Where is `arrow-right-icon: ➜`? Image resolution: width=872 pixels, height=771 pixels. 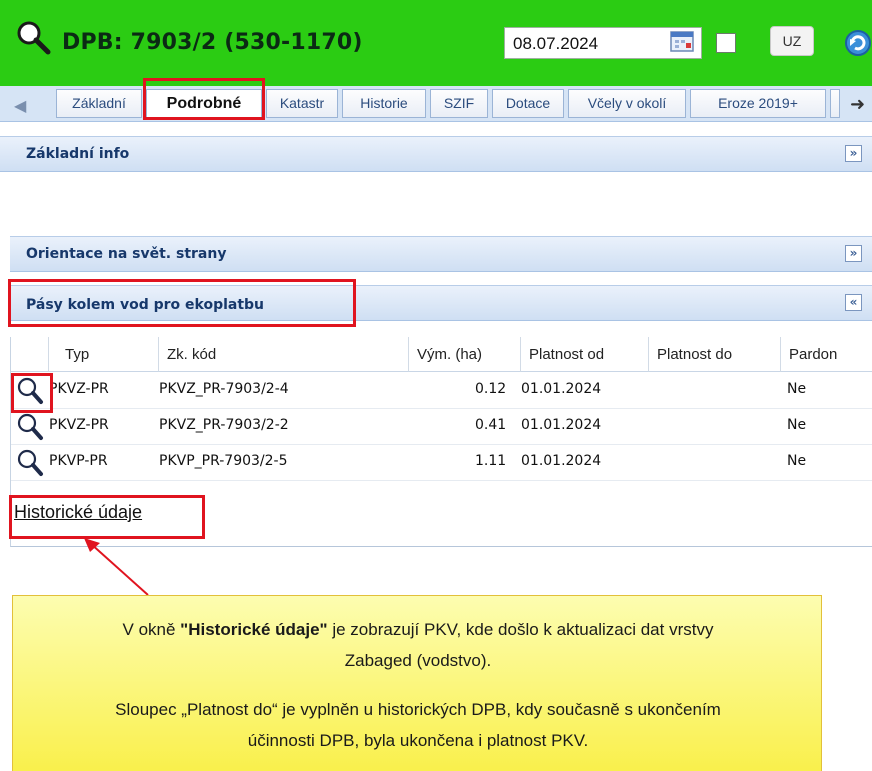 arrow-right-icon: ➜ is located at coordinates (857, 104).